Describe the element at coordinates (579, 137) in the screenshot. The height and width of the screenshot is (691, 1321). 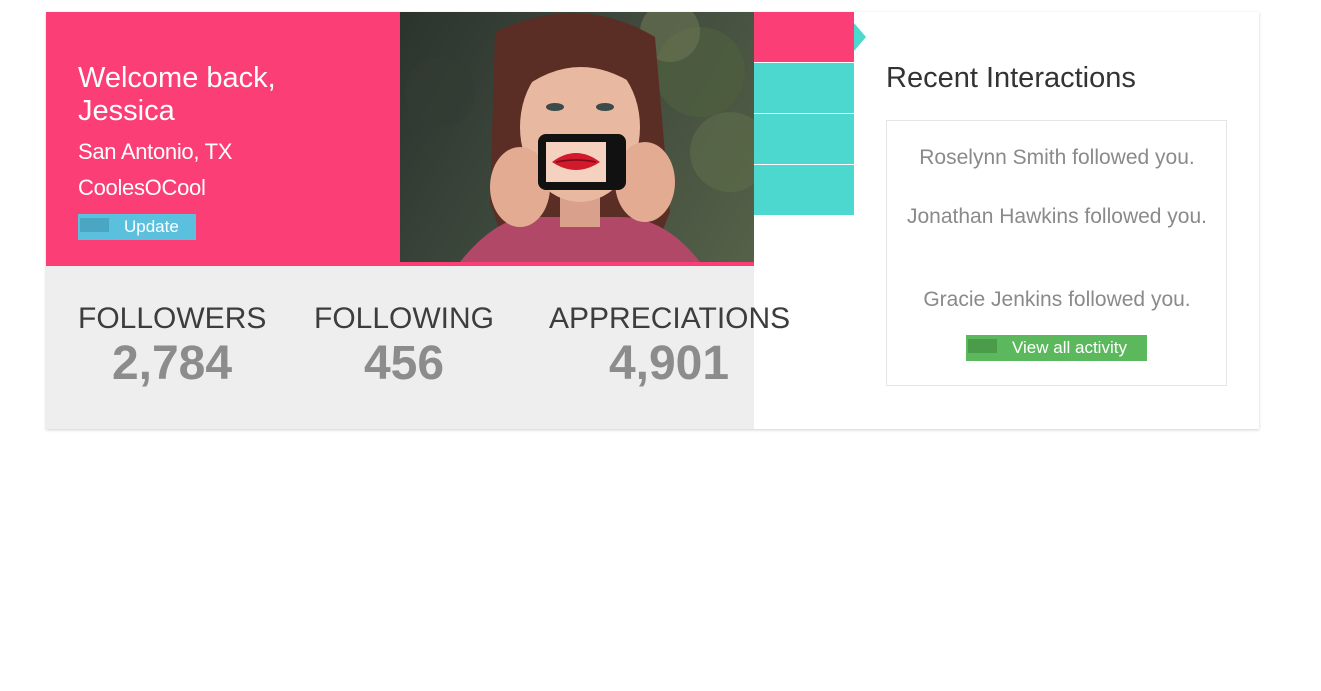
I see `profile-photo-illustration` at that location.